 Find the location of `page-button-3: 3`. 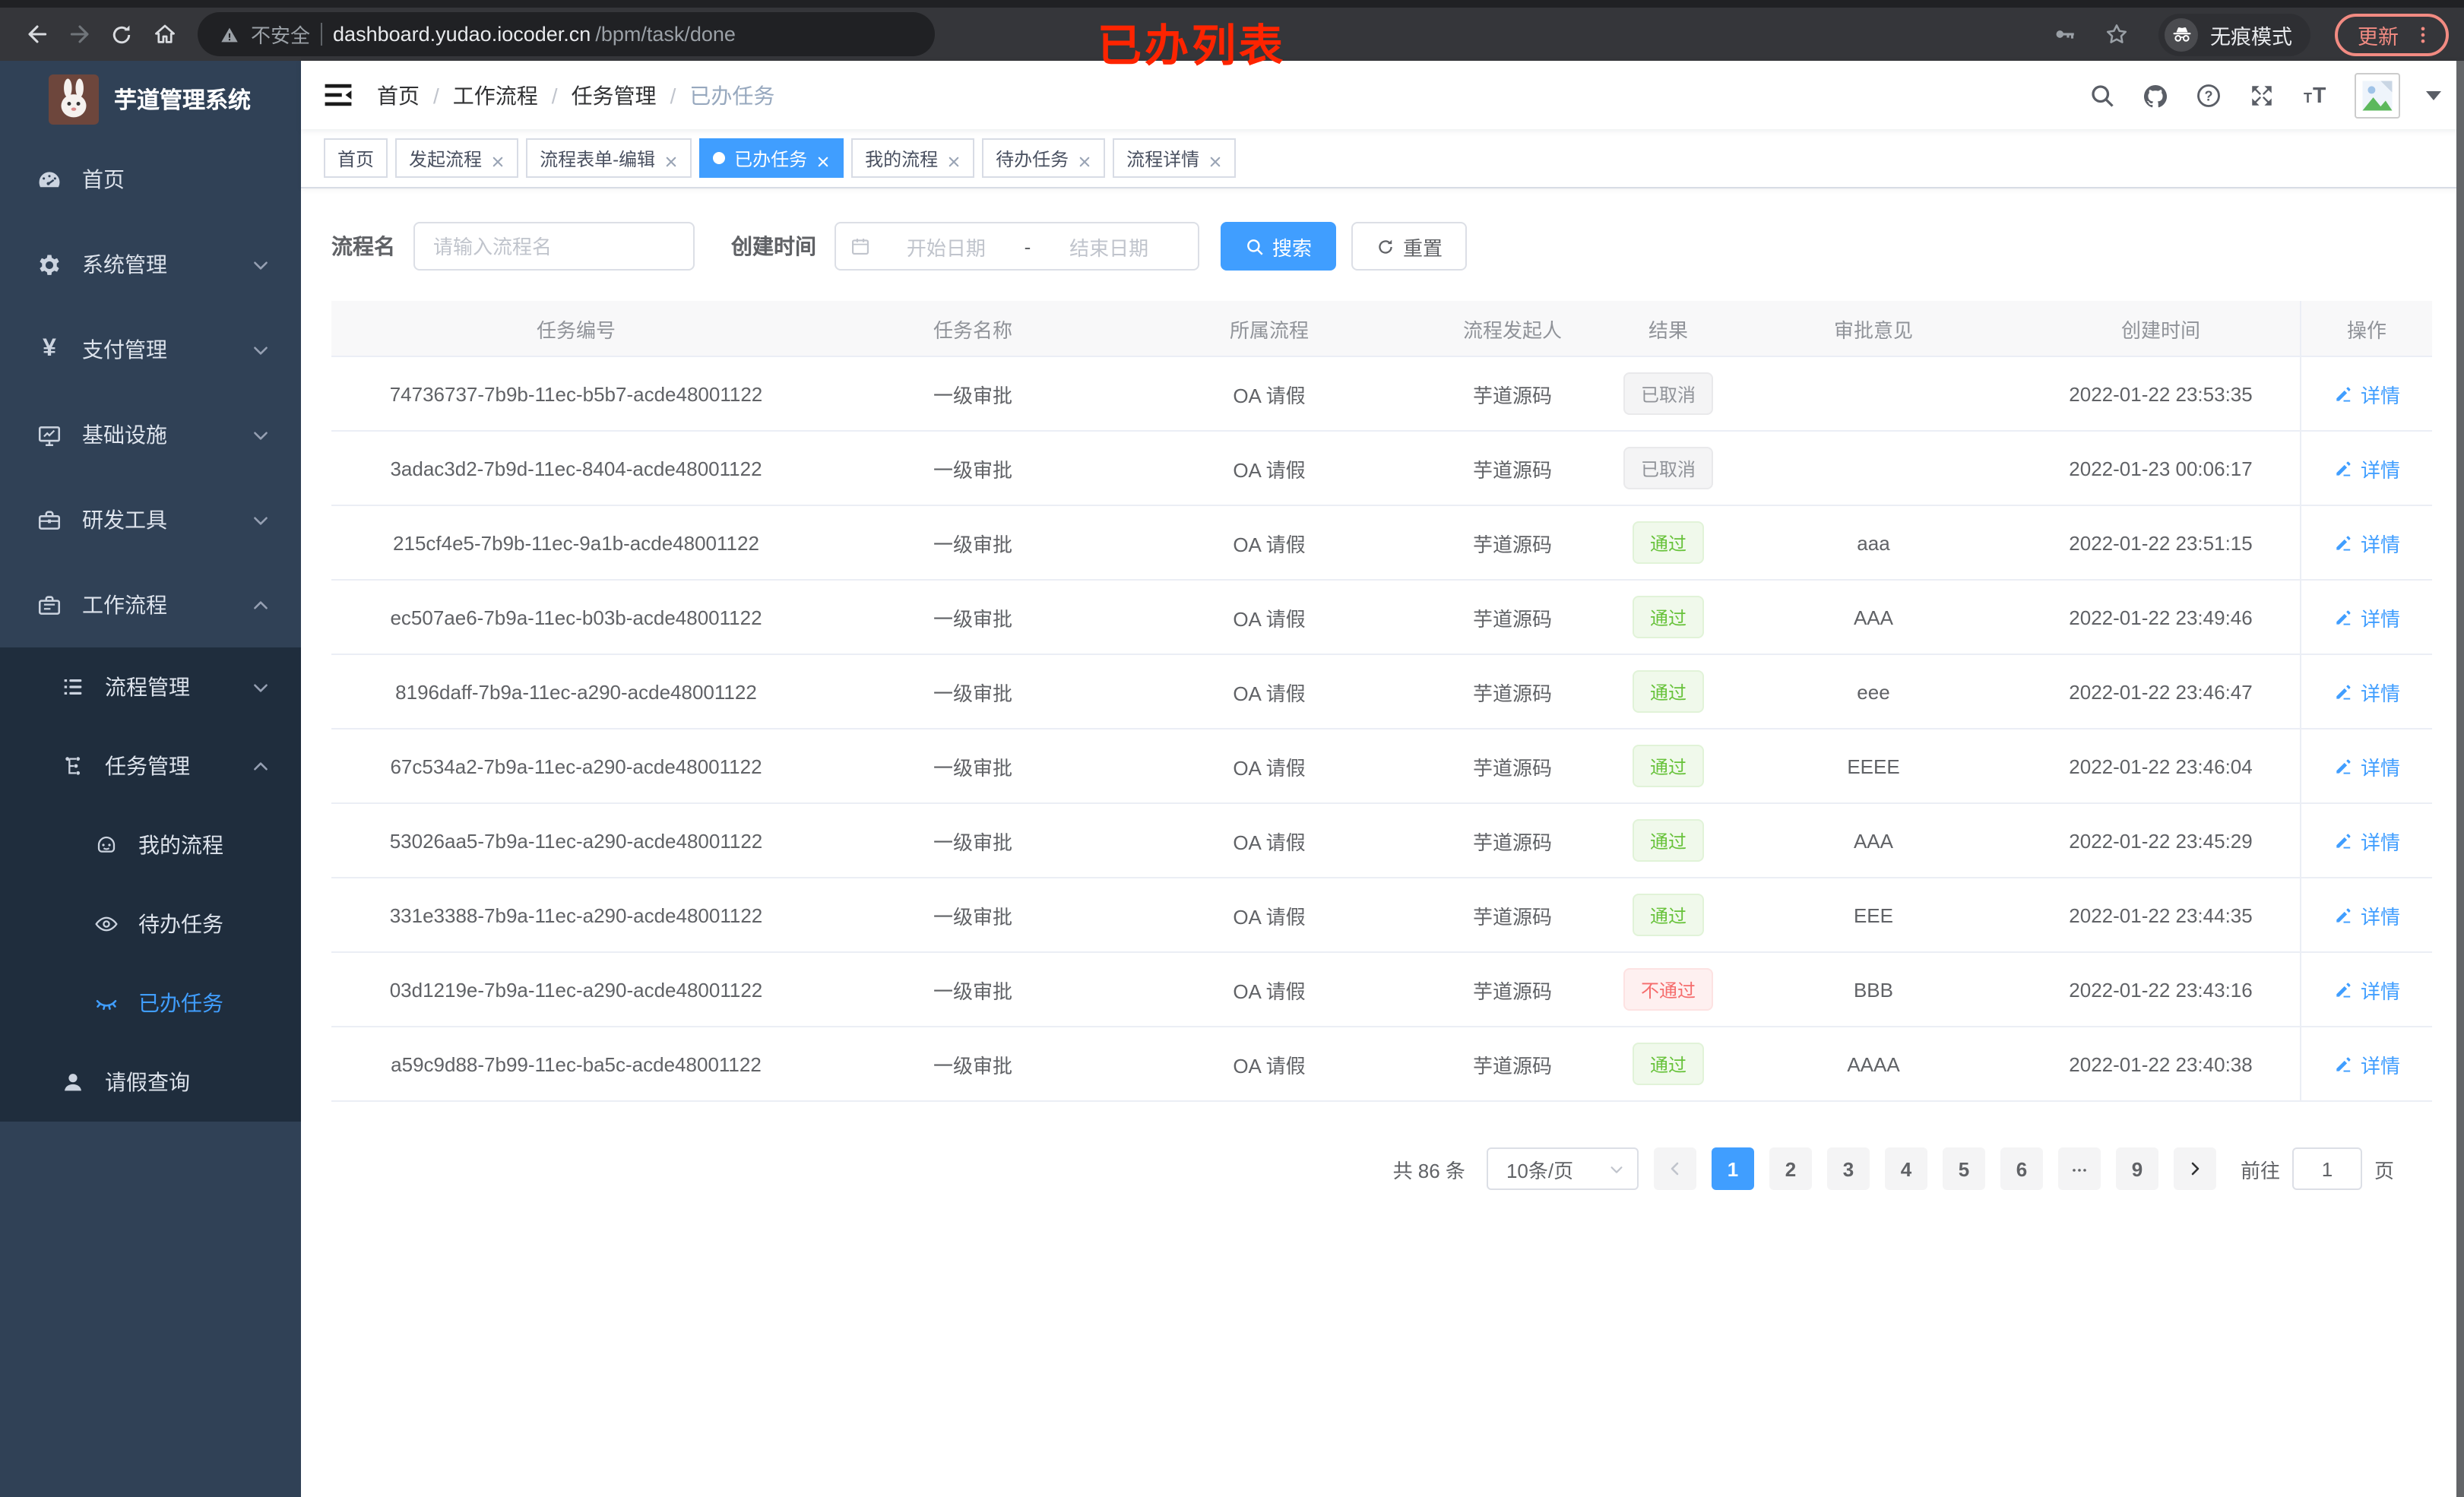

page-button-3: 3 is located at coordinates (1848, 1168).